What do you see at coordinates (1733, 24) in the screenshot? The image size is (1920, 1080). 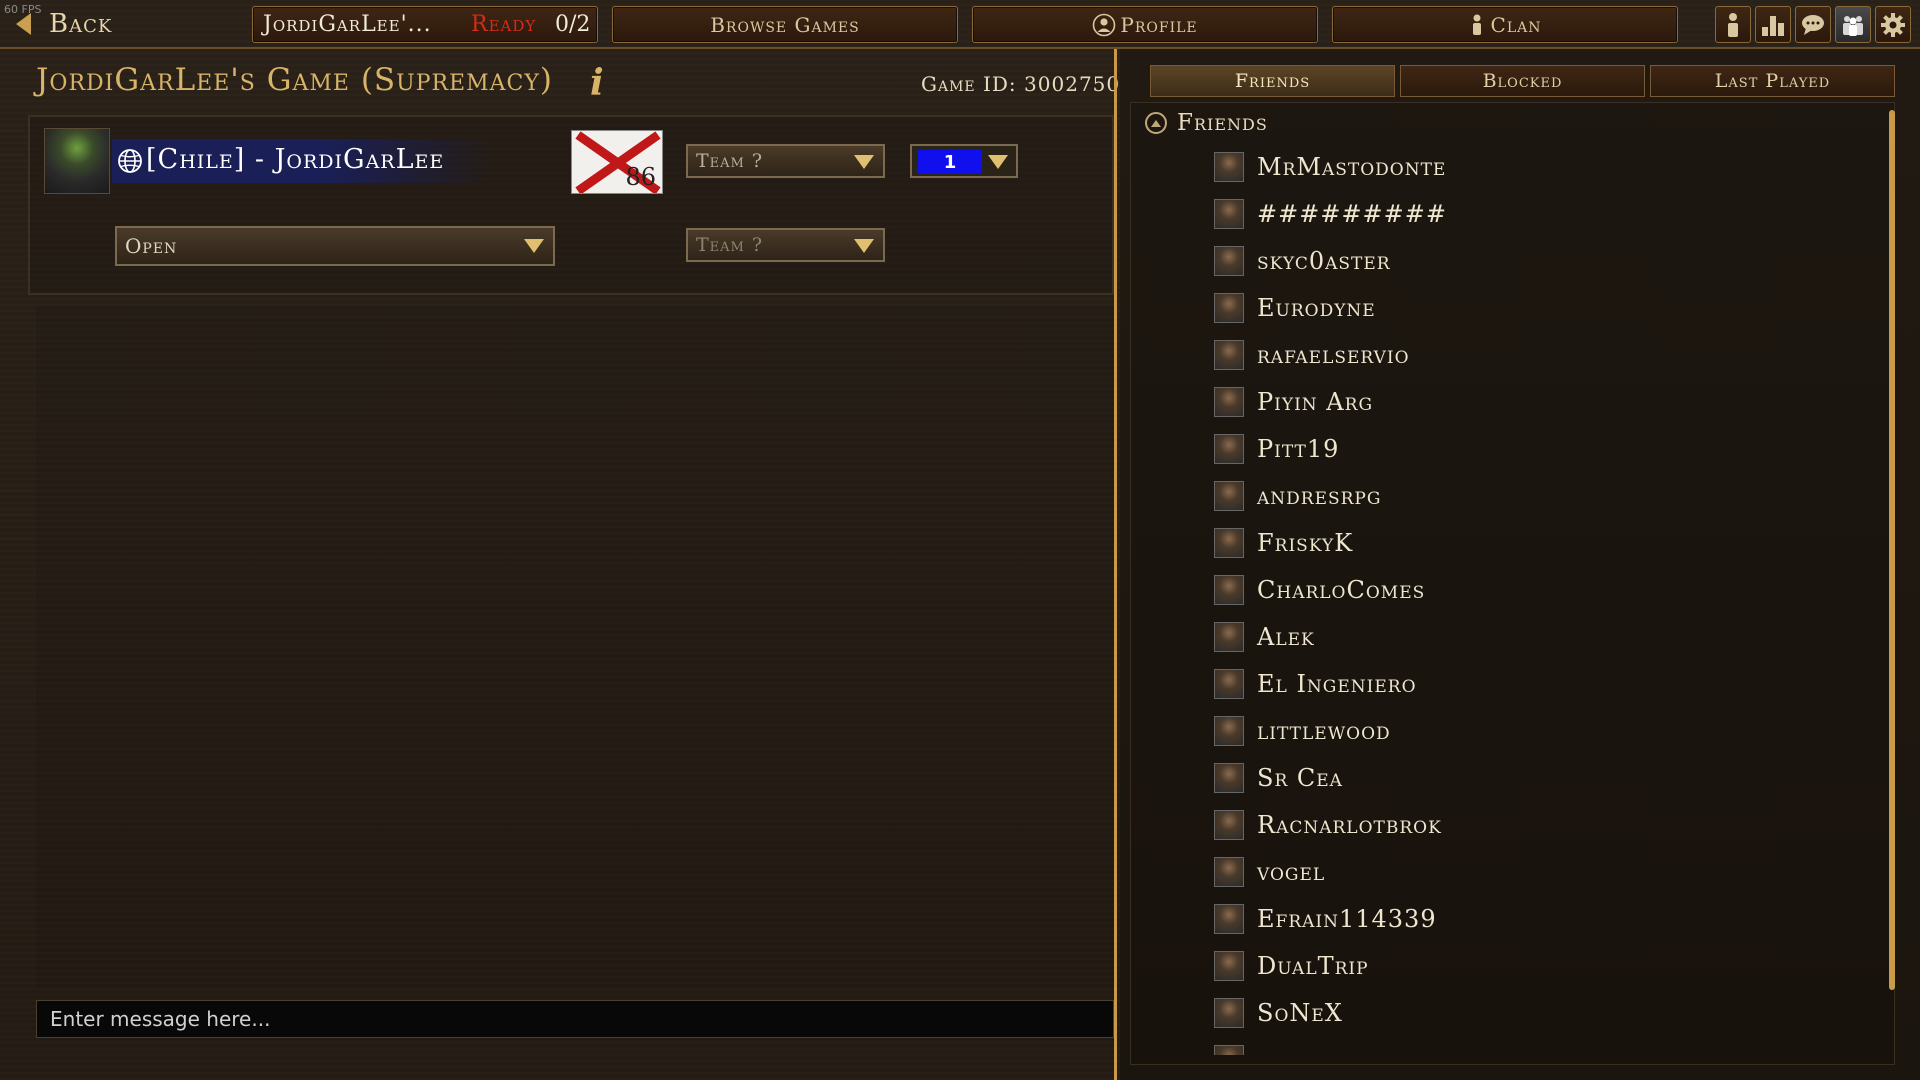 I see `player-icon-button` at bounding box center [1733, 24].